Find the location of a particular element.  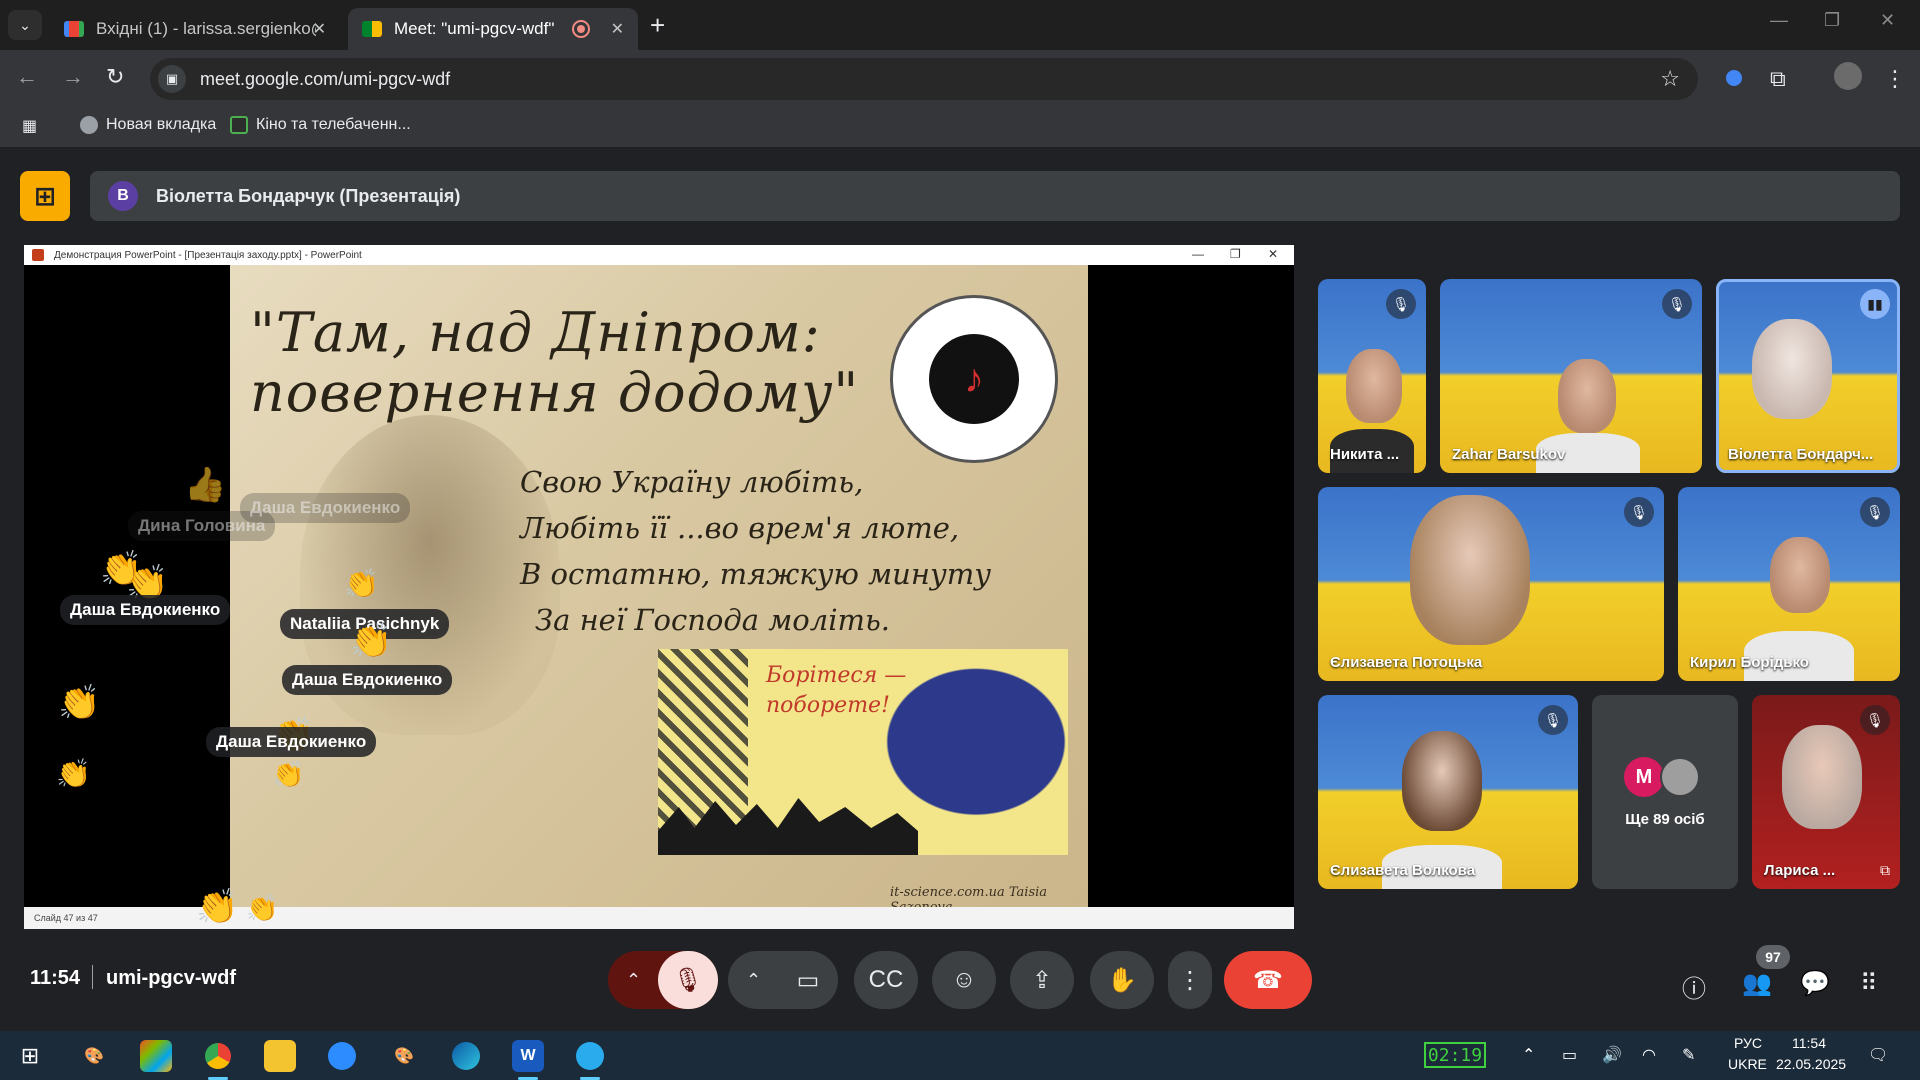

paint-icon: 🎨 is located at coordinates (94, 1056).